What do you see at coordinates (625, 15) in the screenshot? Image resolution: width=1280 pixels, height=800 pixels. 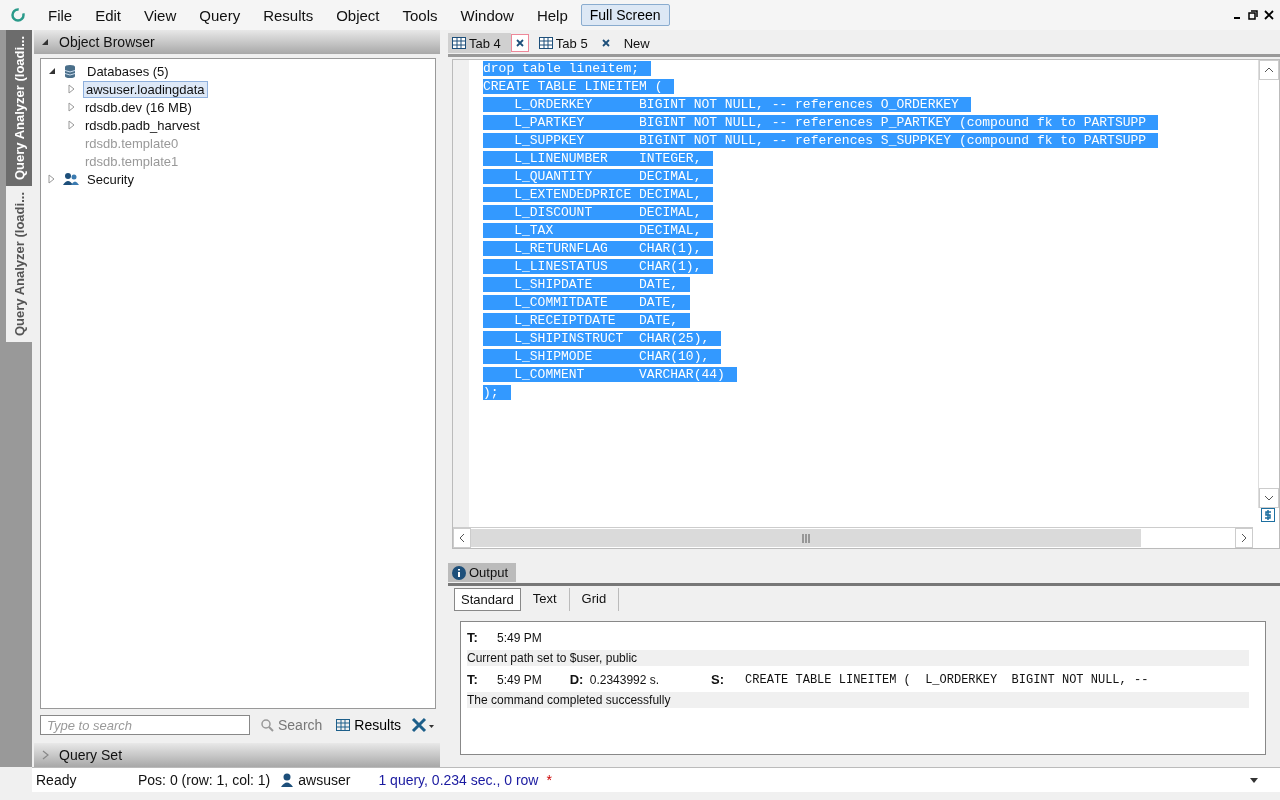 I see `full-screen-button: Full Screen` at bounding box center [625, 15].